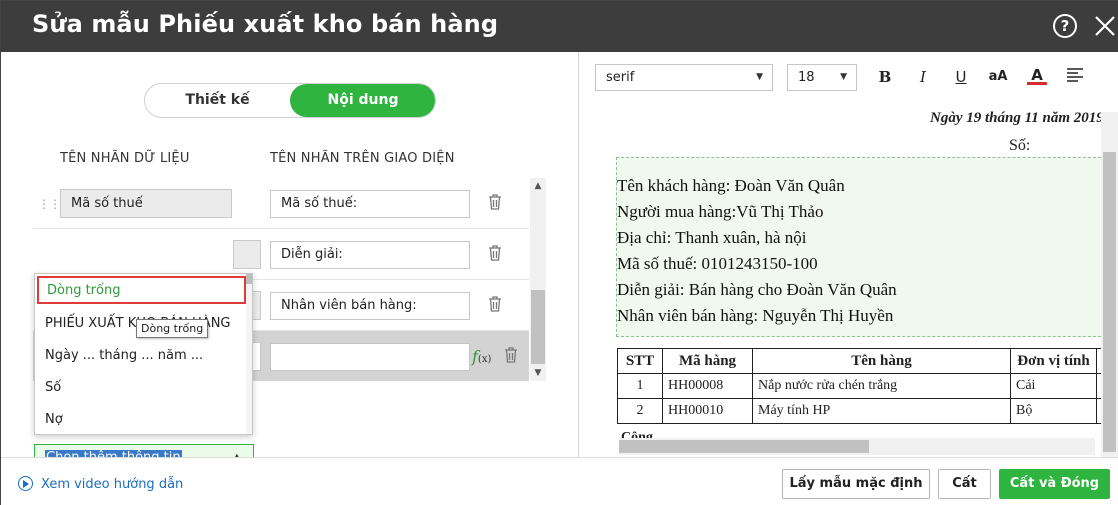  What do you see at coordinates (964, 484) in the screenshot?
I see `save-button: Cất` at bounding box center [964, 484].